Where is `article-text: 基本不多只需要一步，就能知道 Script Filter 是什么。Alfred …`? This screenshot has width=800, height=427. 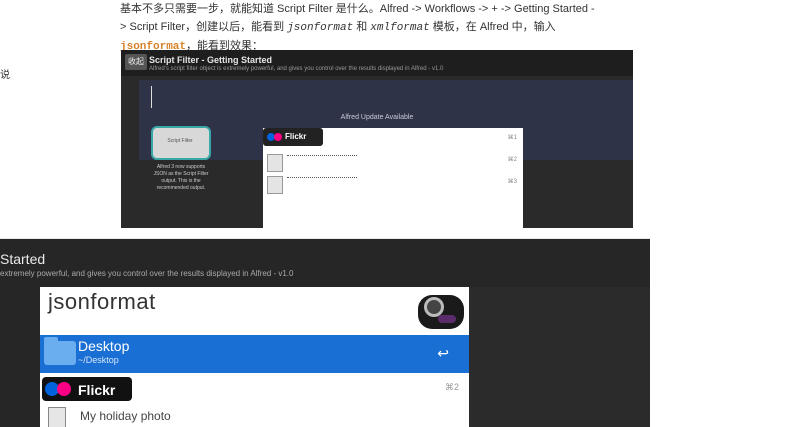 article-text: 基本不多只需要一步，就能知道 Script Filter 是什么。Alfred … is located at coordinates (380, 28).